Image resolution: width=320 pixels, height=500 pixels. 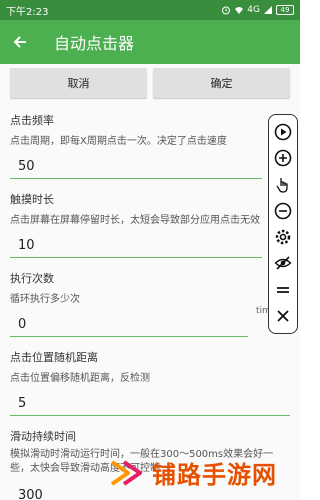 I want to click on section-click-frequency: 点击频率 点击周期，即每X周期点击一次。决定了点击速度 50, so click(x=150, y=145).